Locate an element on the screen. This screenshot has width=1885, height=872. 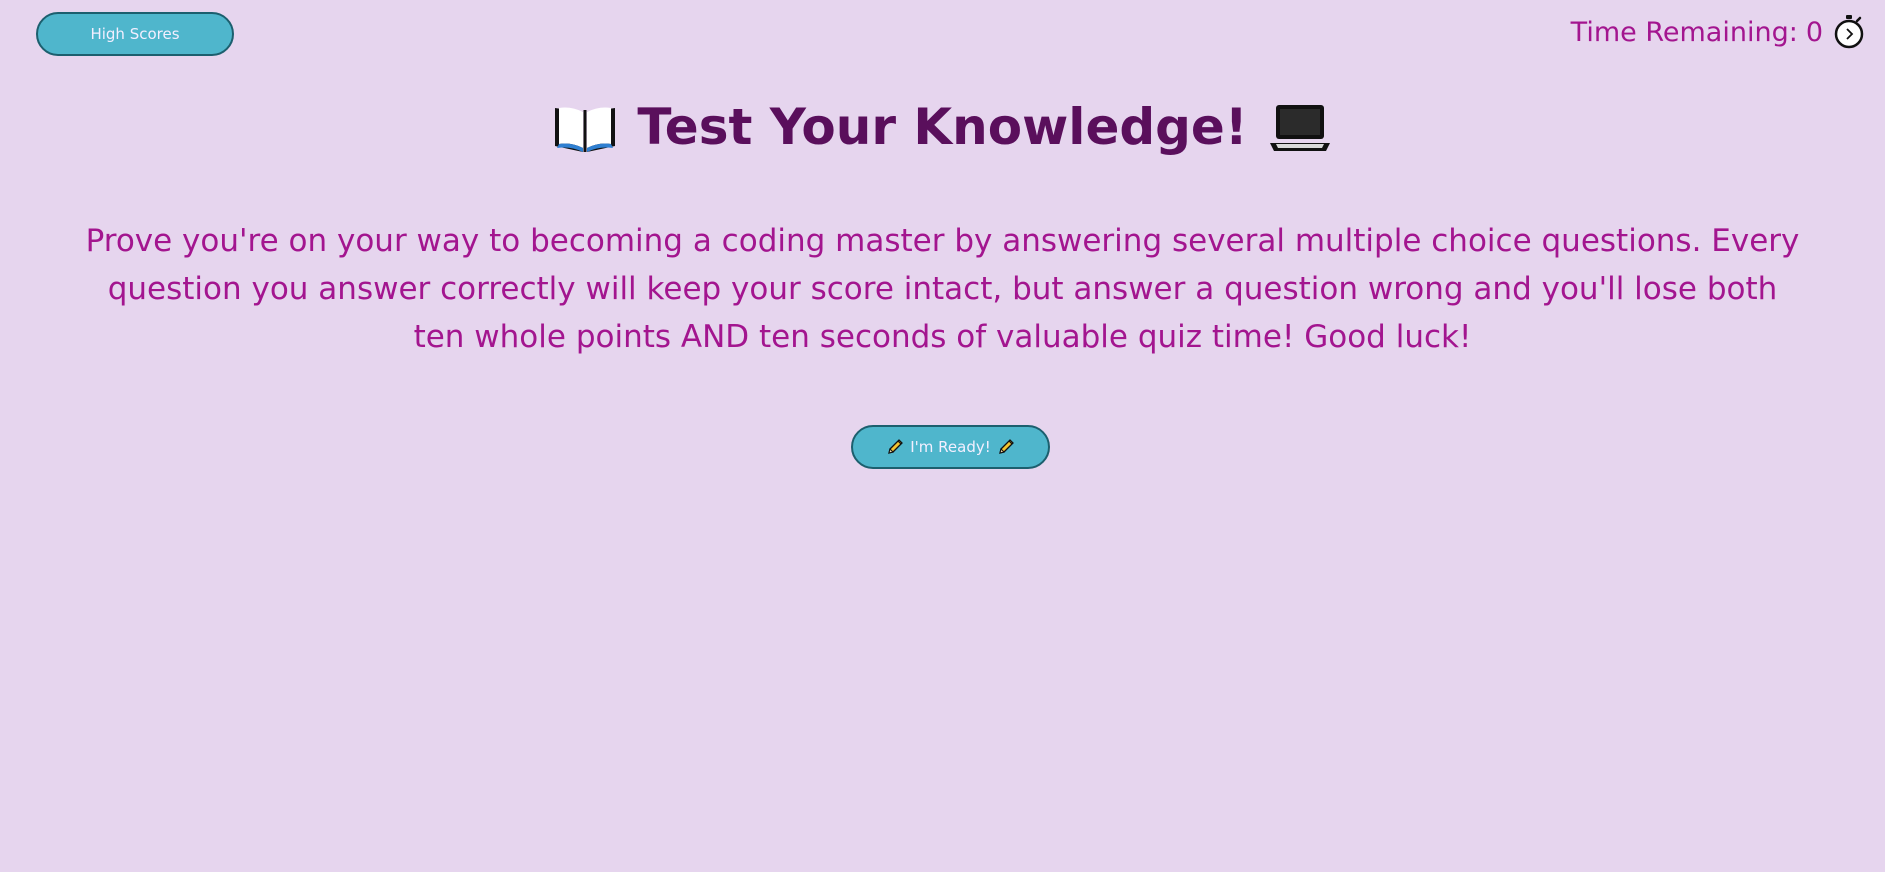
timer-value: 0 is located at coordinates (1814, 32).